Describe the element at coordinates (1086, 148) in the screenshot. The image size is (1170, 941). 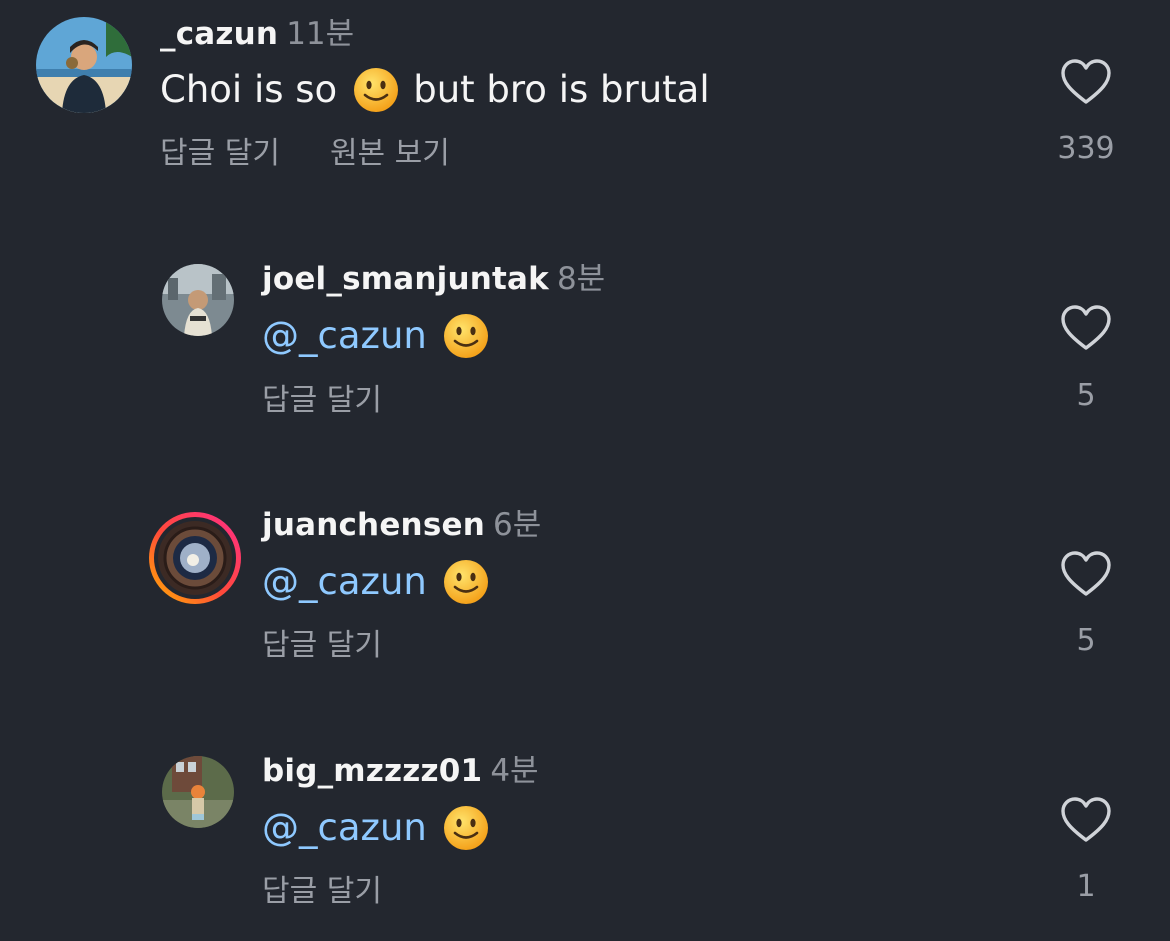
I see `like-count: 339` at that location.